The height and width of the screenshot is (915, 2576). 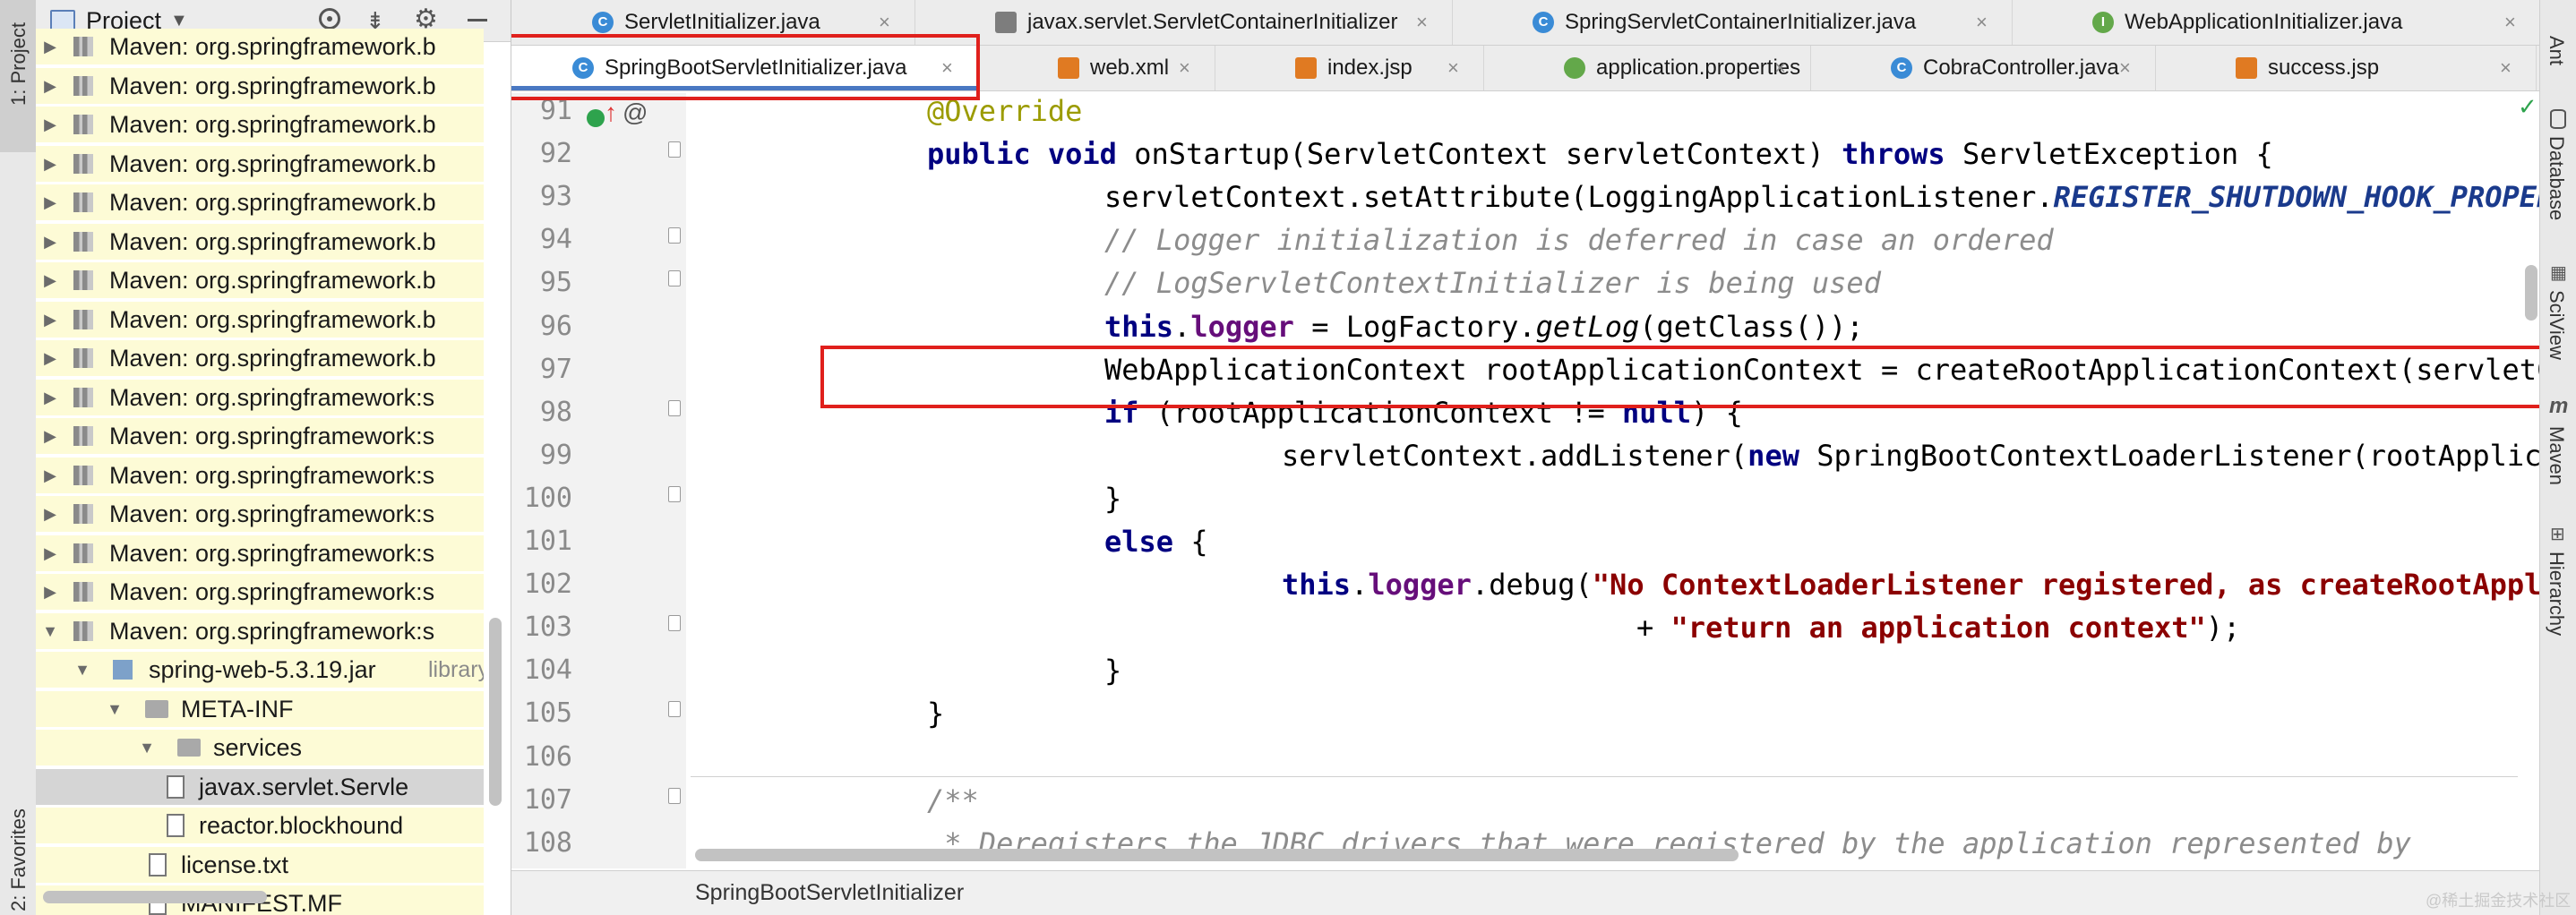 I want to click on editor-tab: web.xml ×, so click(x=1096, y=68).